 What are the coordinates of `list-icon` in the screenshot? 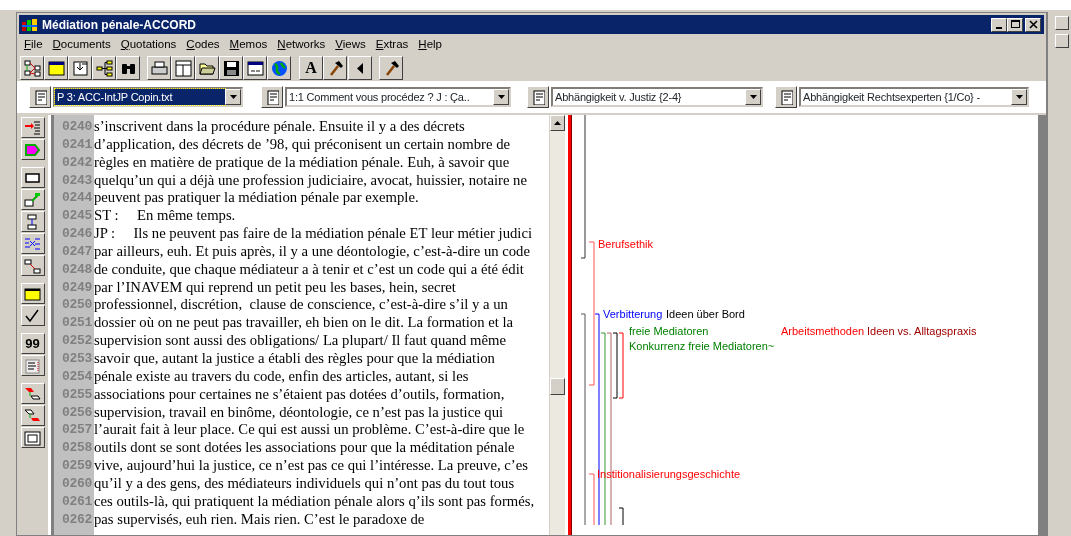 It's located at (32, 365).